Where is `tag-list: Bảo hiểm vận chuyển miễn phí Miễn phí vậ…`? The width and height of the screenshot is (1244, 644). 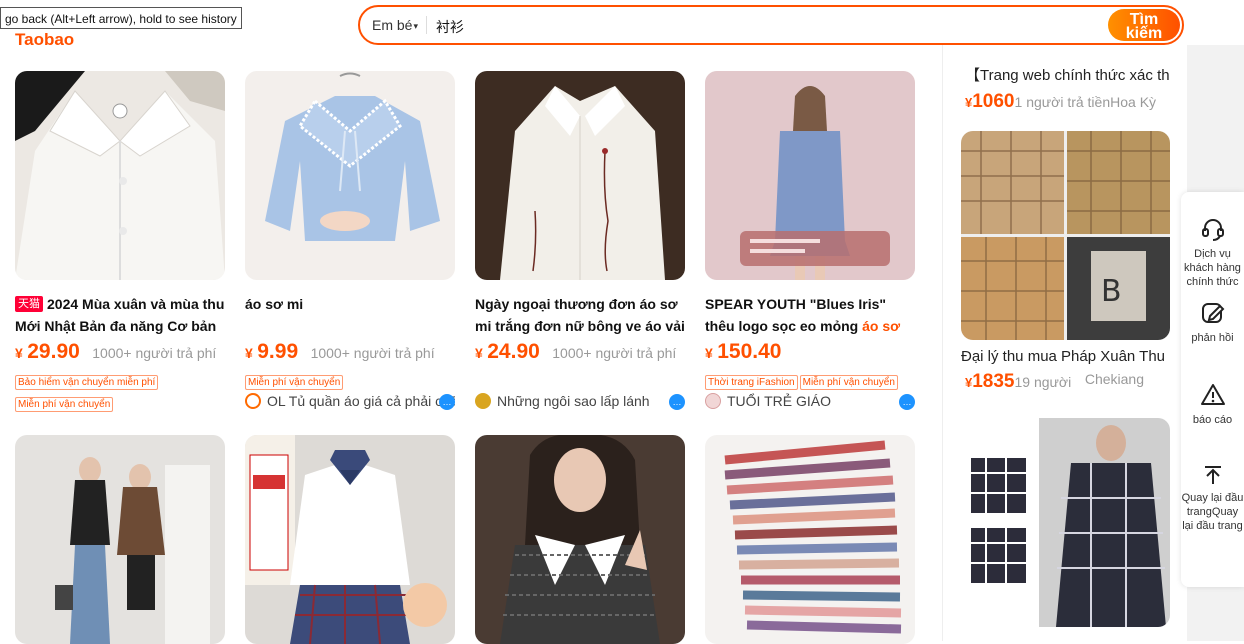
tag-list: Bảo hiểm vận chuyển miễn phí Miễn phí vậ… is located at coordinates (120, 394).